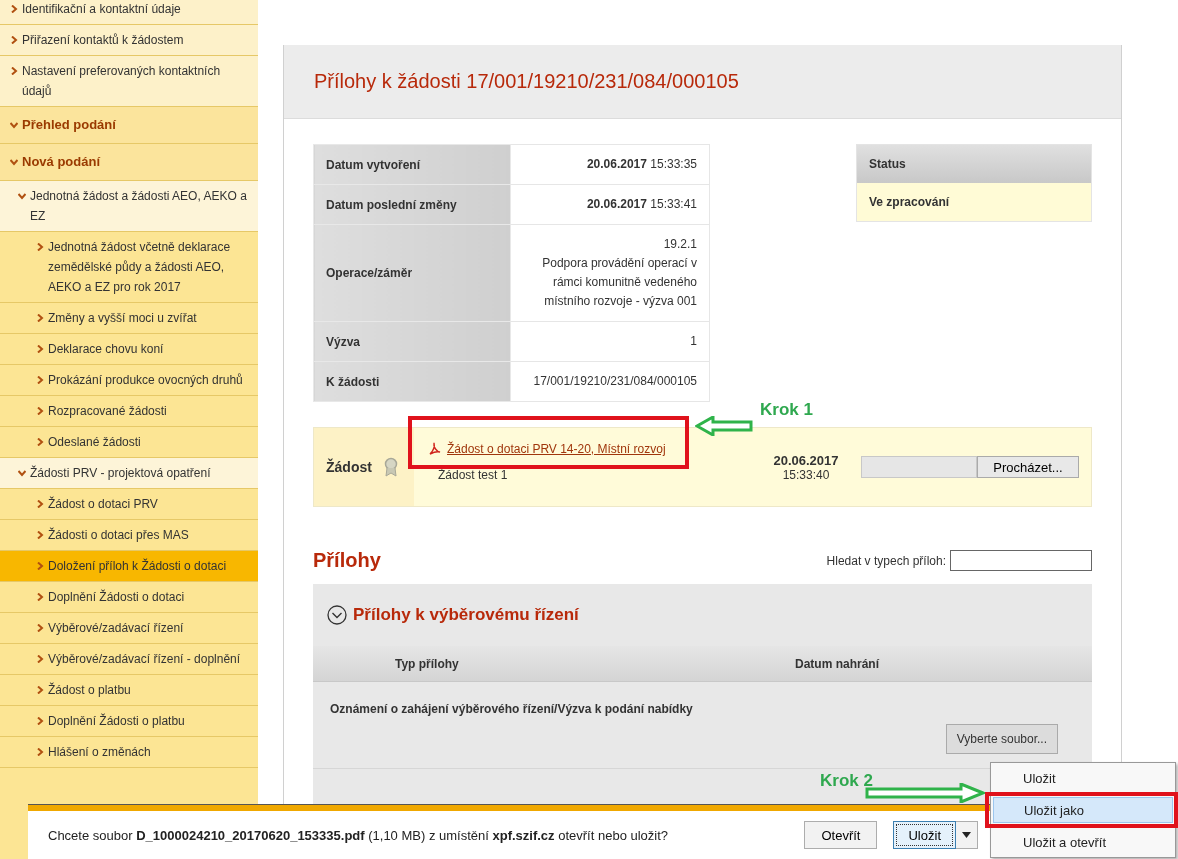  I want to click on application-note: Žádost test 1, so click(473, 475).